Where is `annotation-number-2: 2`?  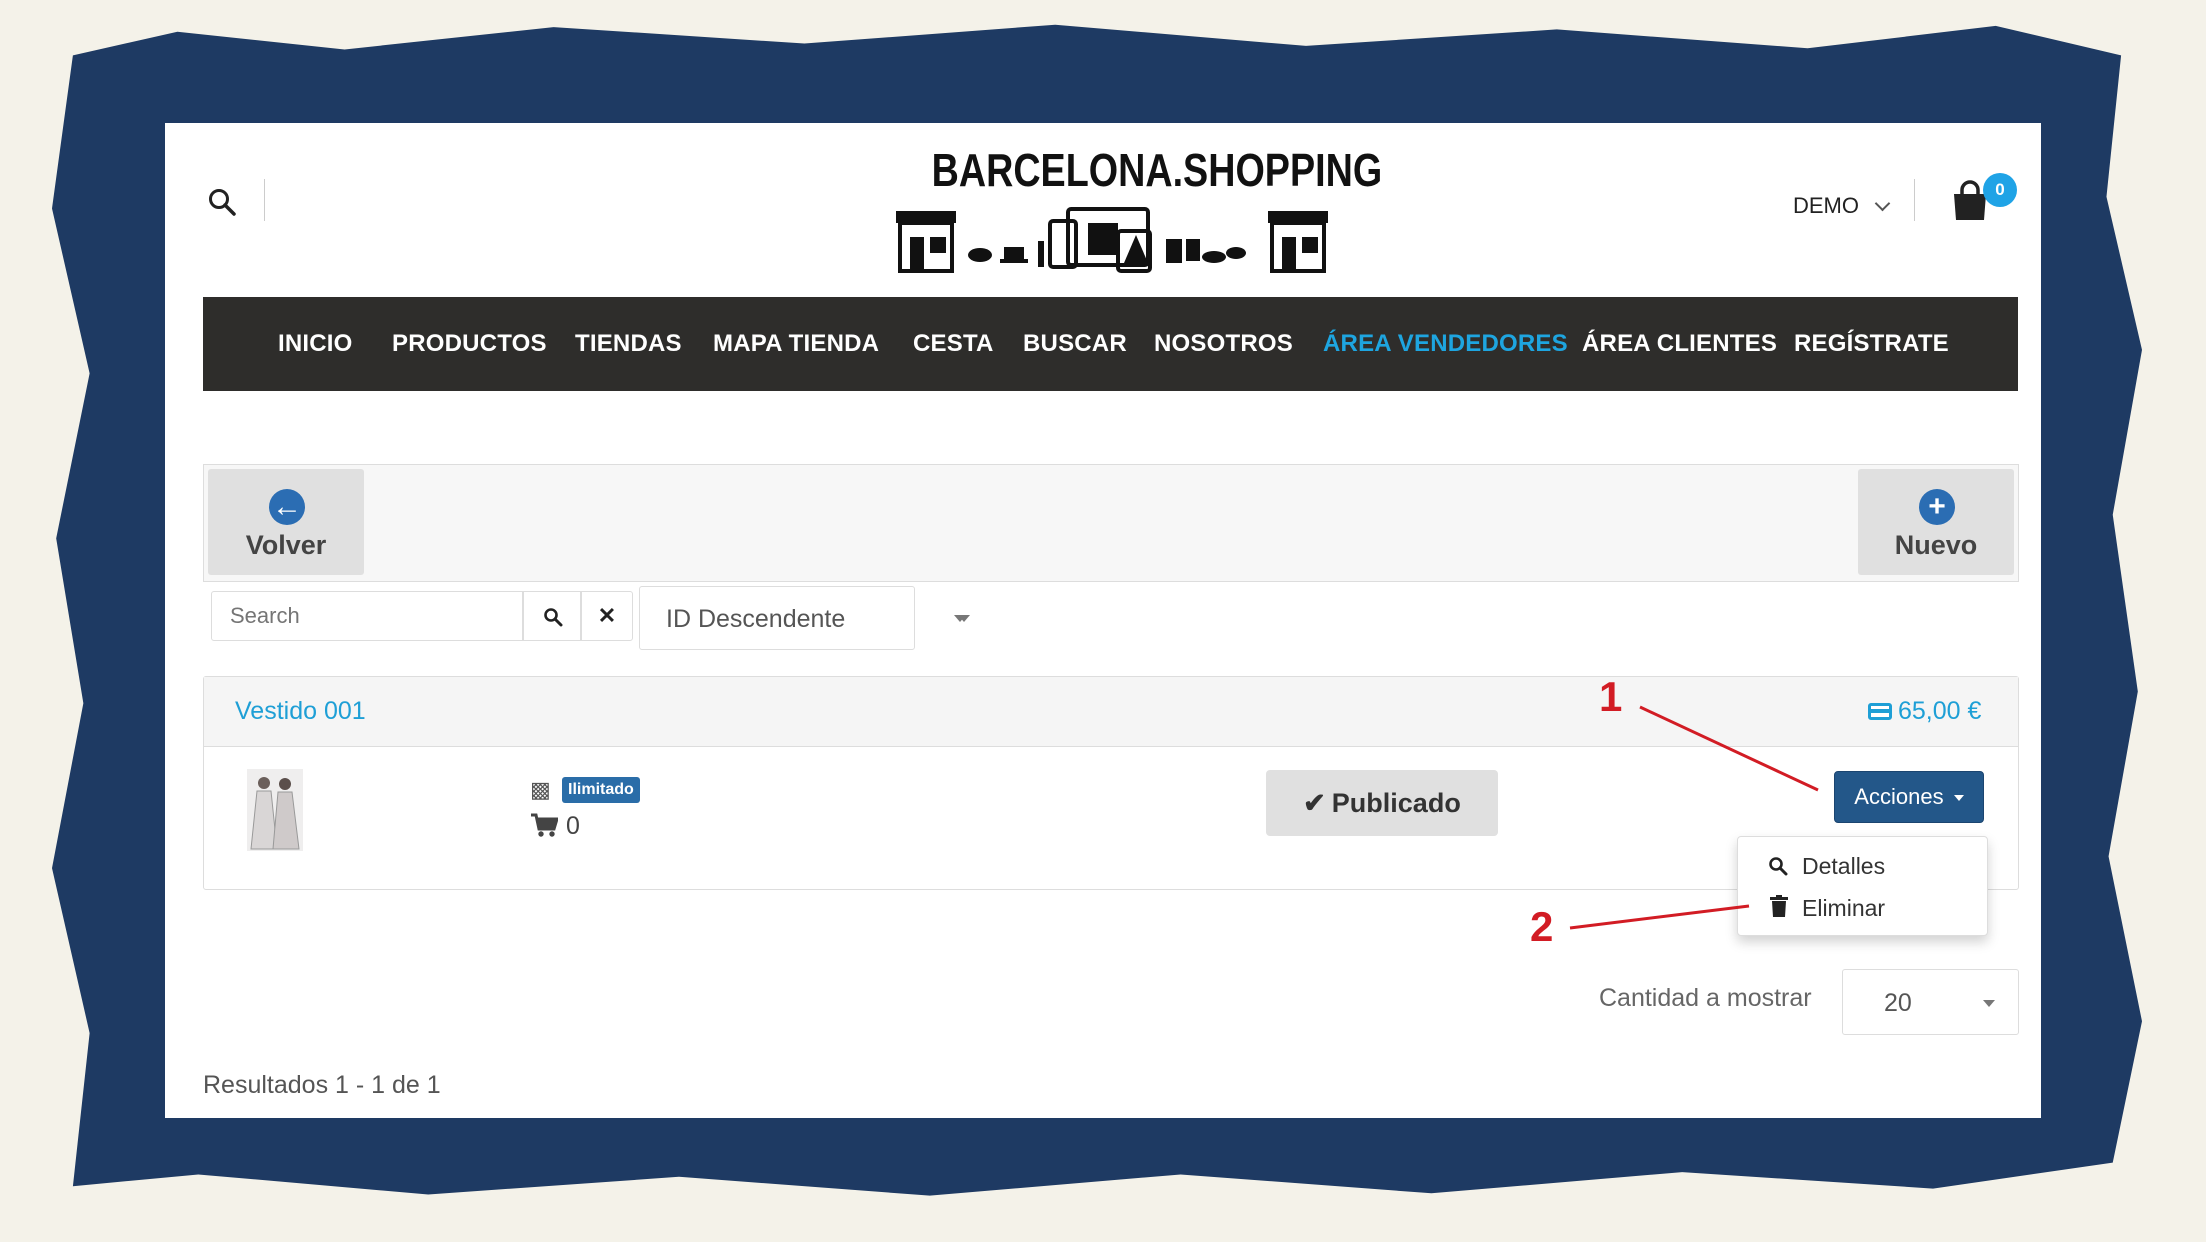
annotation-number-2: 2 is located at coordinates (1542, 926).